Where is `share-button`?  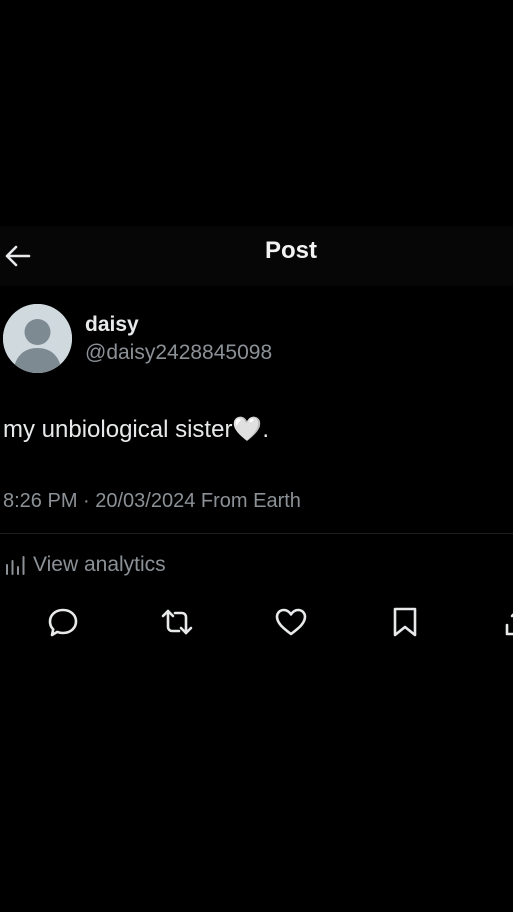
share-button is located at coordinates (507, 622).